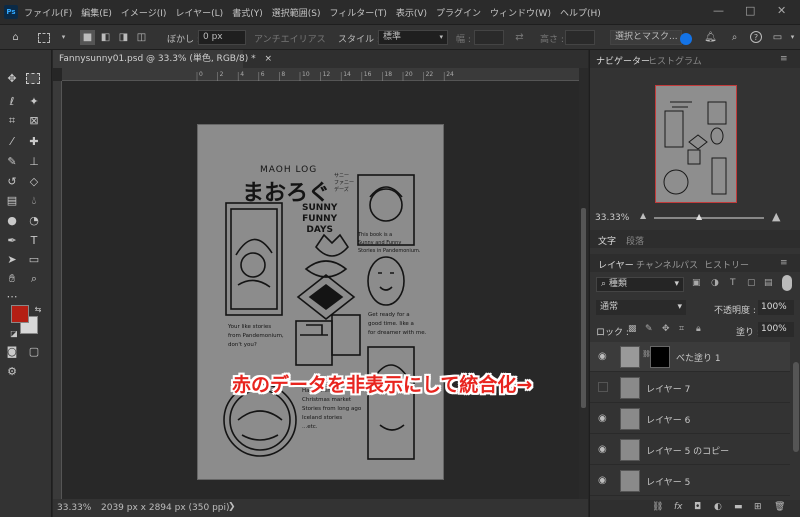  I want to click on tab-close-icon: ×, so click(268, 59).